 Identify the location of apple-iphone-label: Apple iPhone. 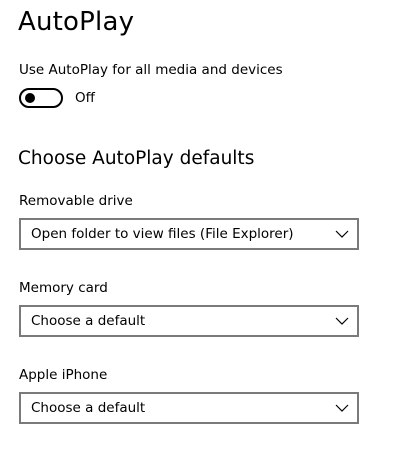
(63, 375).